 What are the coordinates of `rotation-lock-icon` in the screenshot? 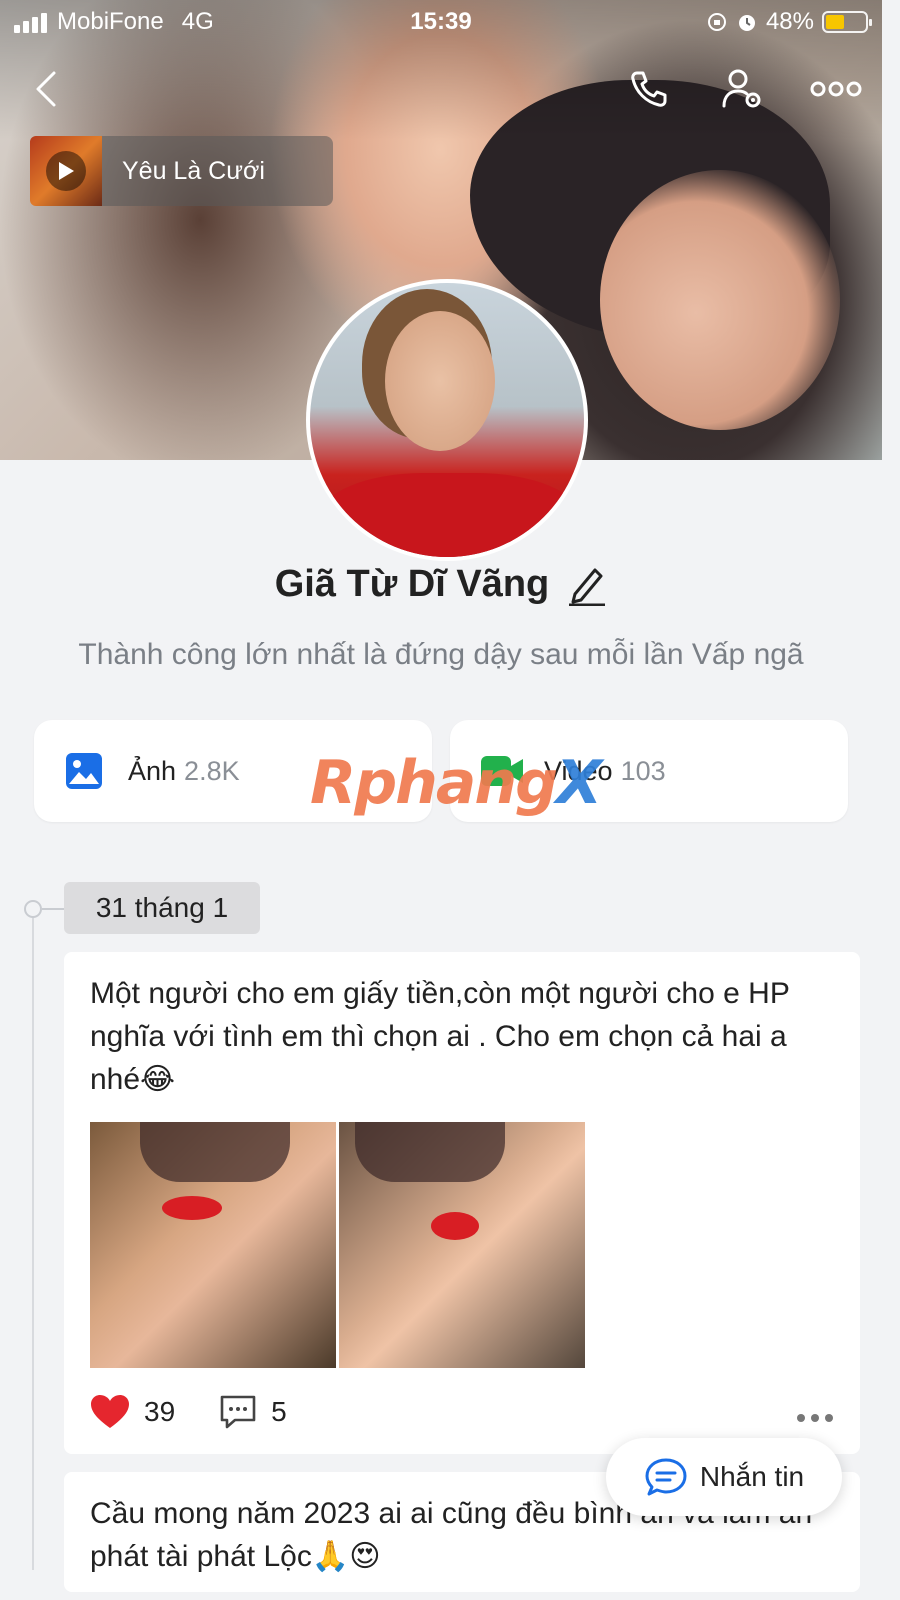 It's located at (716, 22).